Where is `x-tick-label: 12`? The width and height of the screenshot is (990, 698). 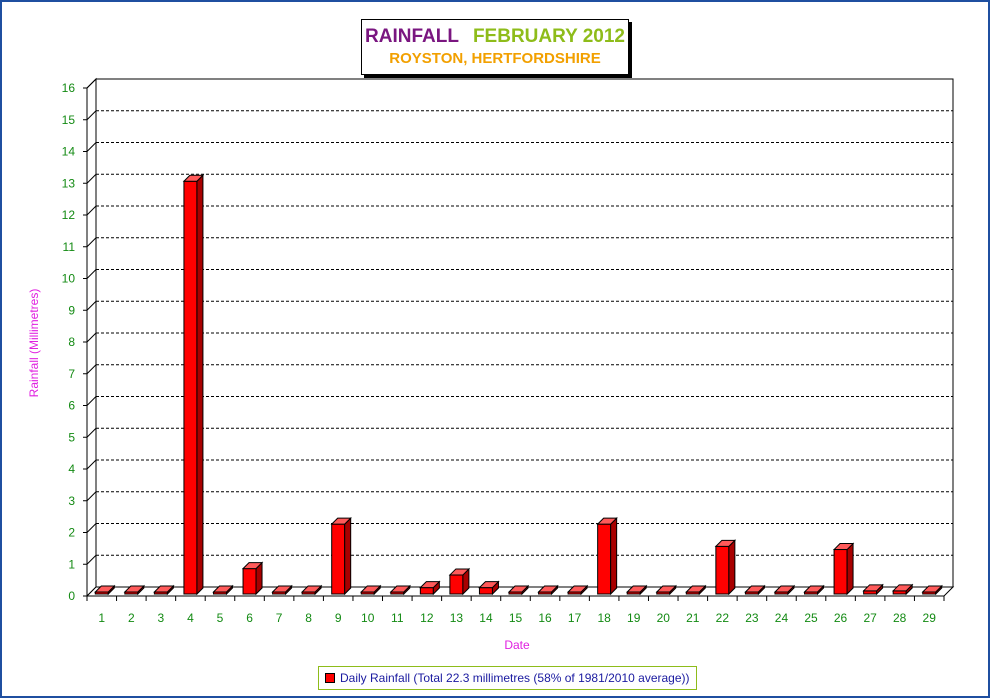 x-tick-label: 12 is located at coordinates (427, 618).